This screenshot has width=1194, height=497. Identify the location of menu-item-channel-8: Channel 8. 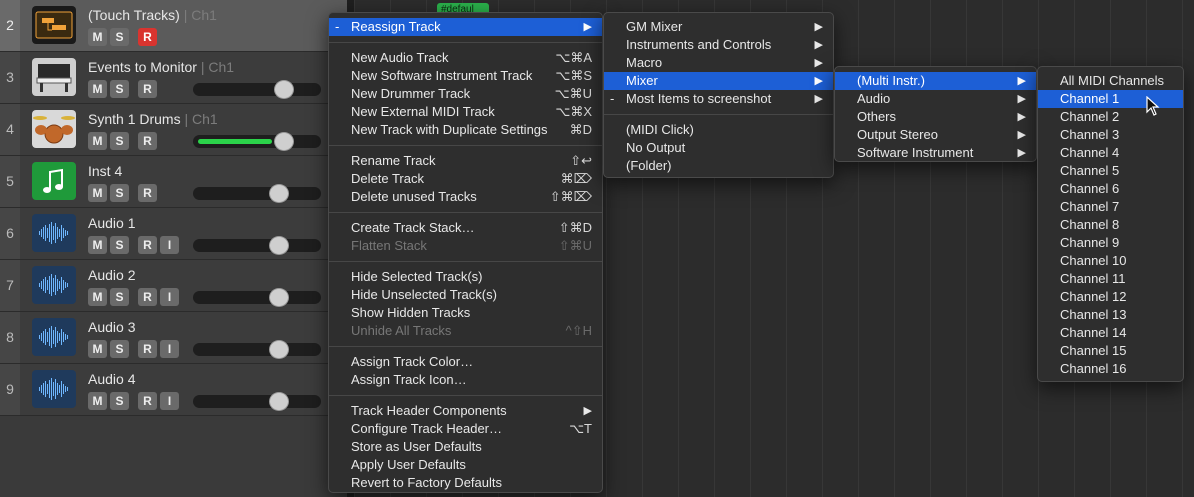
(1110, 225).